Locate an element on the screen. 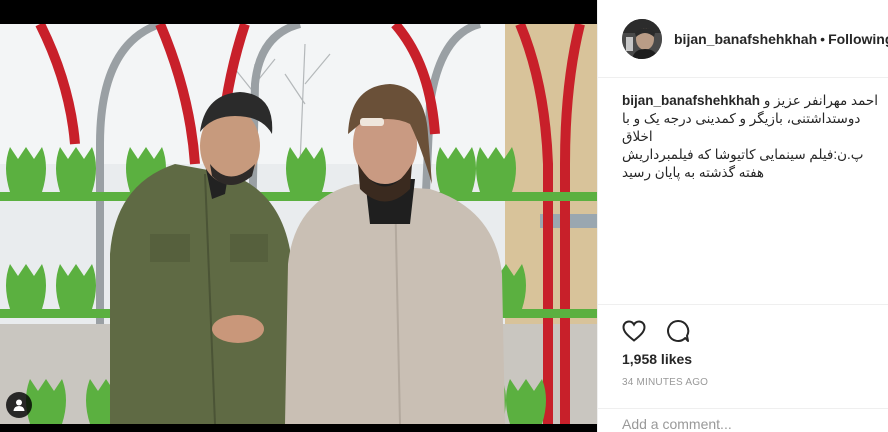 This screenshot has height=432, width=888. post-header: bijan_banafshehkhah • Following is located at coordinates (743, 39).